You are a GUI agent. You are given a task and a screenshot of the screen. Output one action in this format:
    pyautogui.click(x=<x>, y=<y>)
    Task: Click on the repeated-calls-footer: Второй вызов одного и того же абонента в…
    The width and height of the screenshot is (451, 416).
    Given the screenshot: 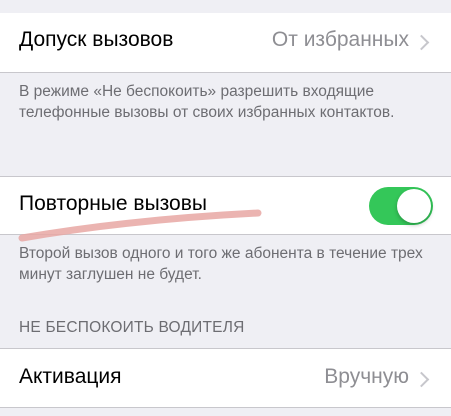 What is the action you would take?
    pyautogui.click(x=221, y=264)
    